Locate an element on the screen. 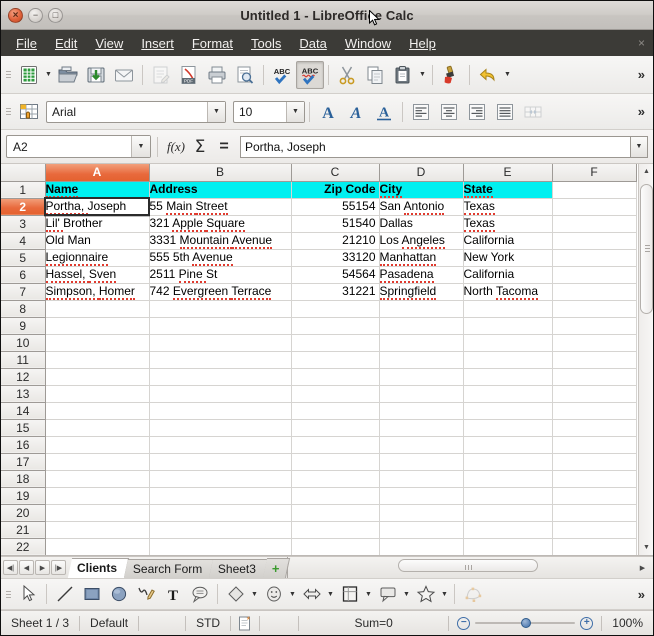  row-header-12: 12 is located at coordinates (23, 377).